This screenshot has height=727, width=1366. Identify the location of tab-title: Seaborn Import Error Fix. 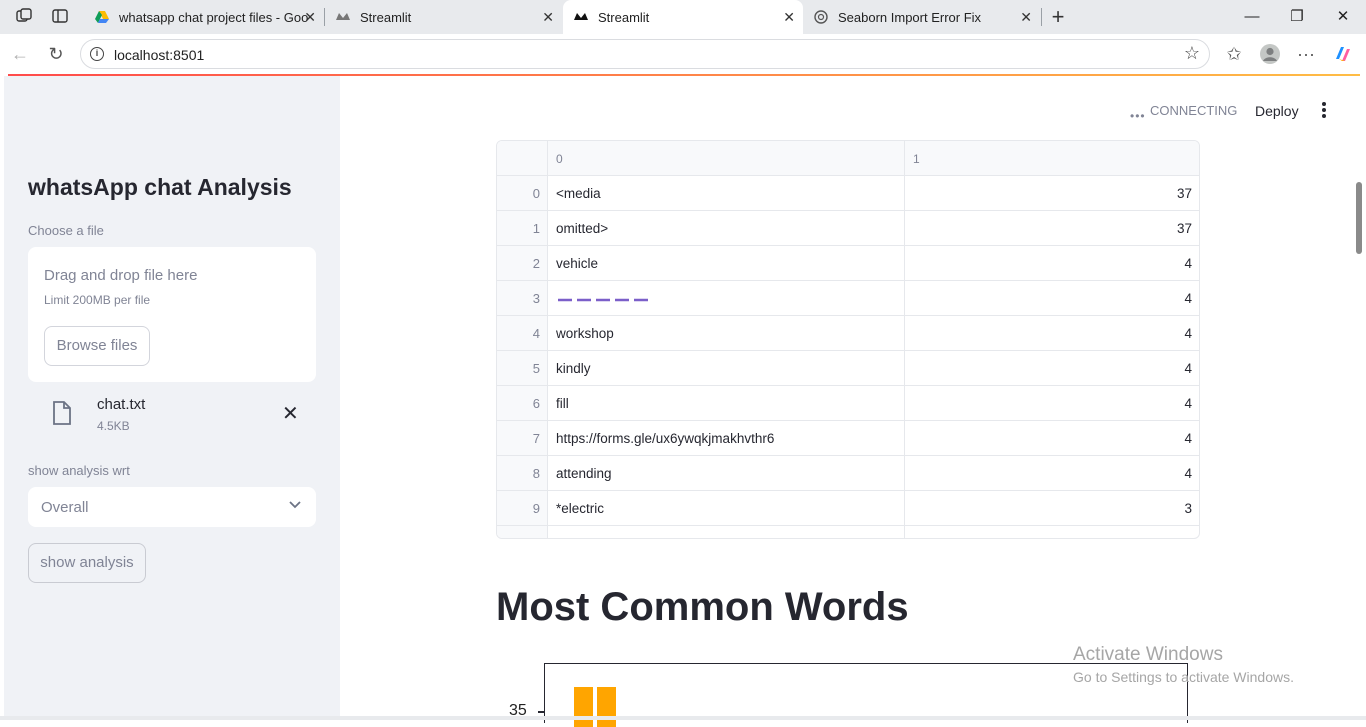
(910, 17).